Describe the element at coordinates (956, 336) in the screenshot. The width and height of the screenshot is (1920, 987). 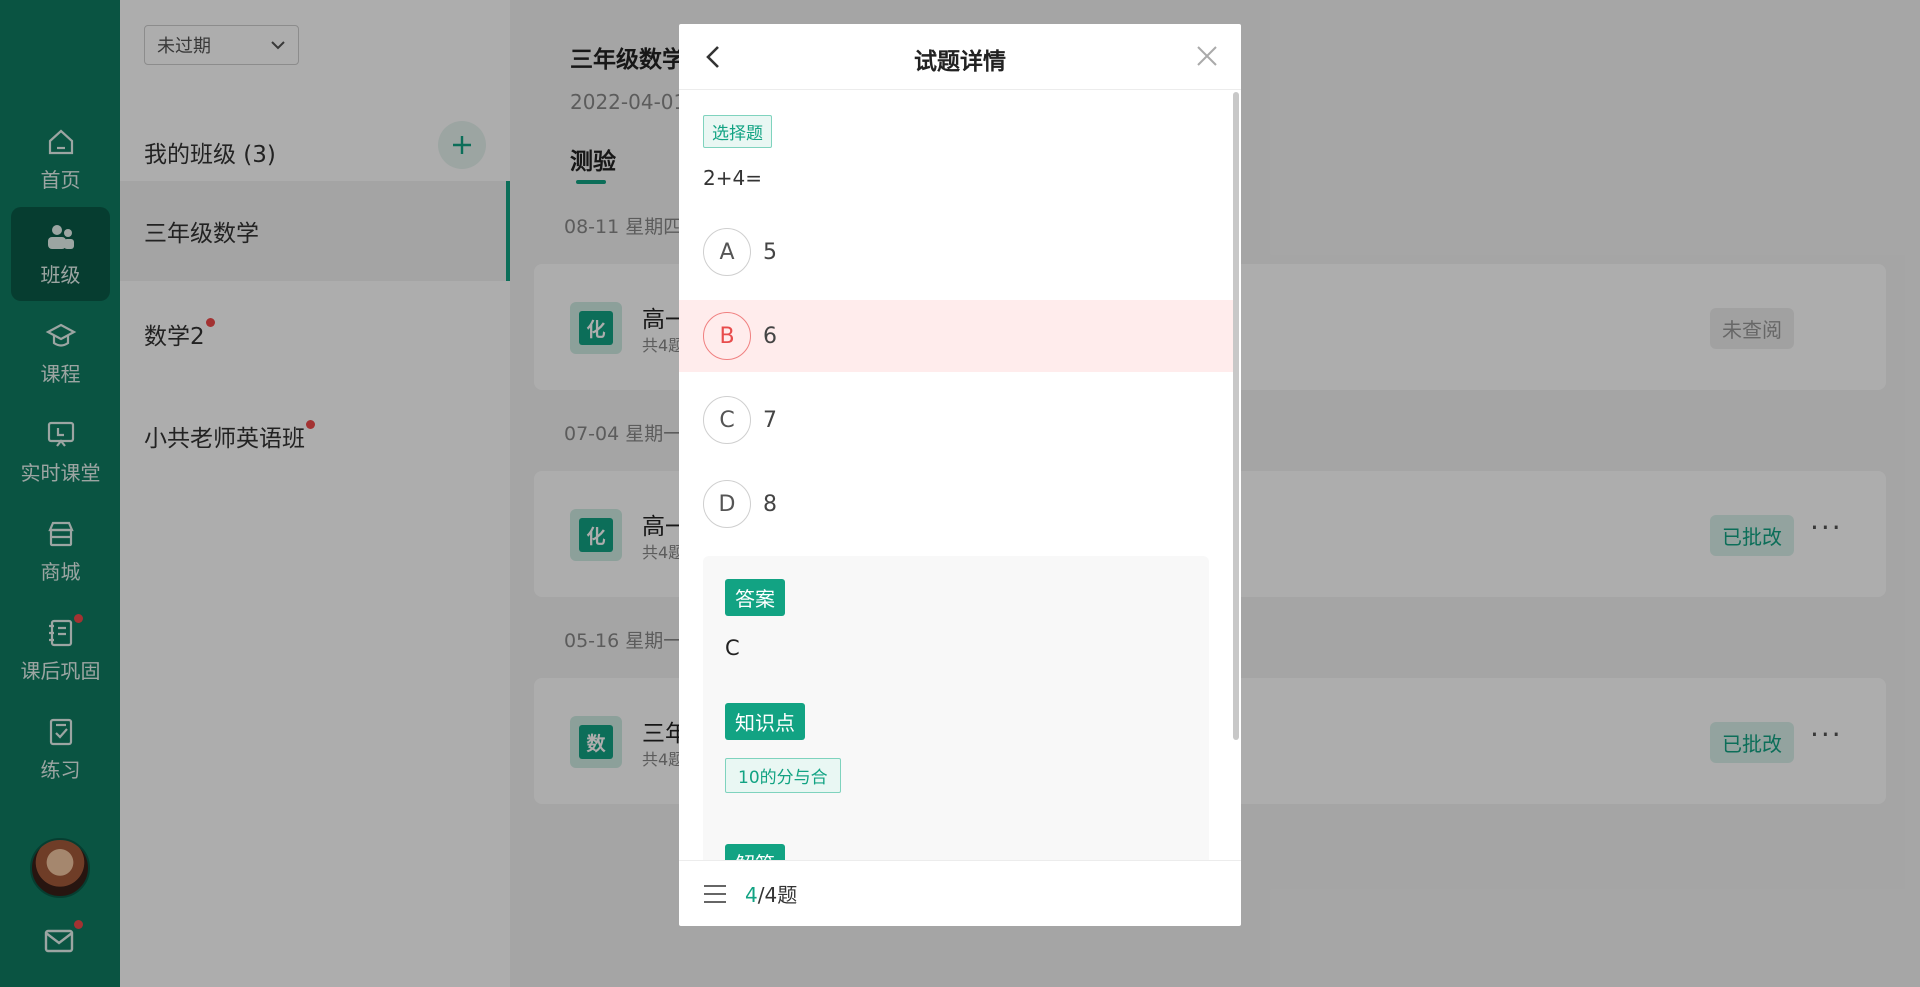
I see `option-b-selected: B 6` at that location.